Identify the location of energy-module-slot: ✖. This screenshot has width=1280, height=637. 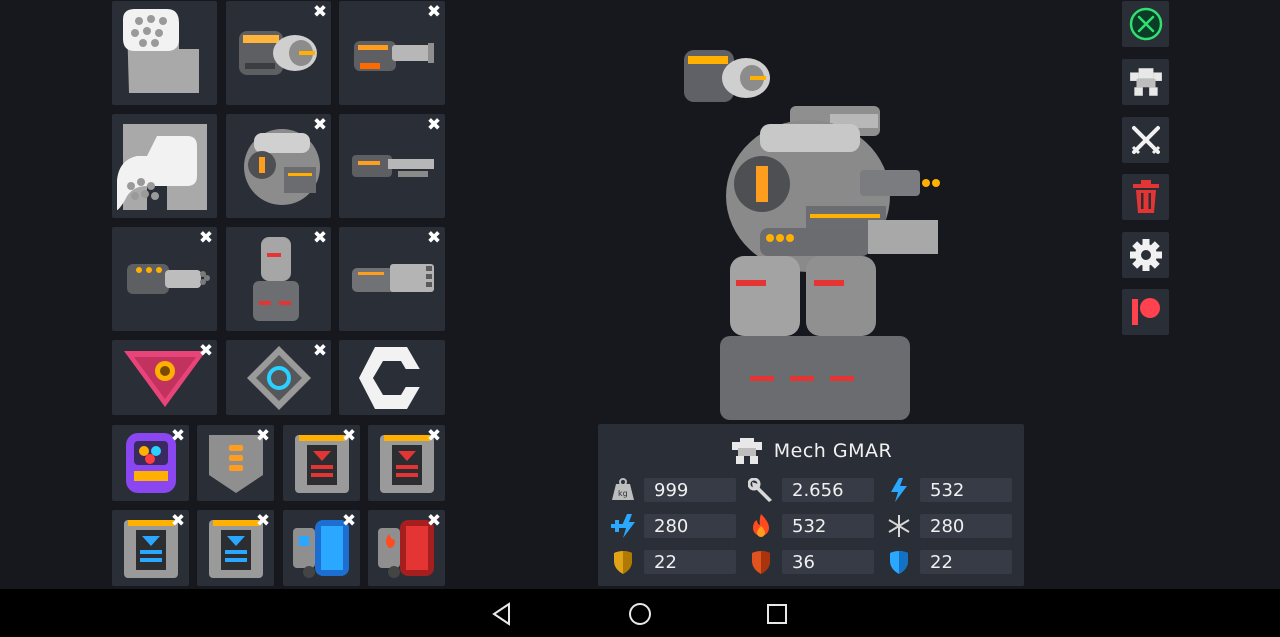
(321, 548).